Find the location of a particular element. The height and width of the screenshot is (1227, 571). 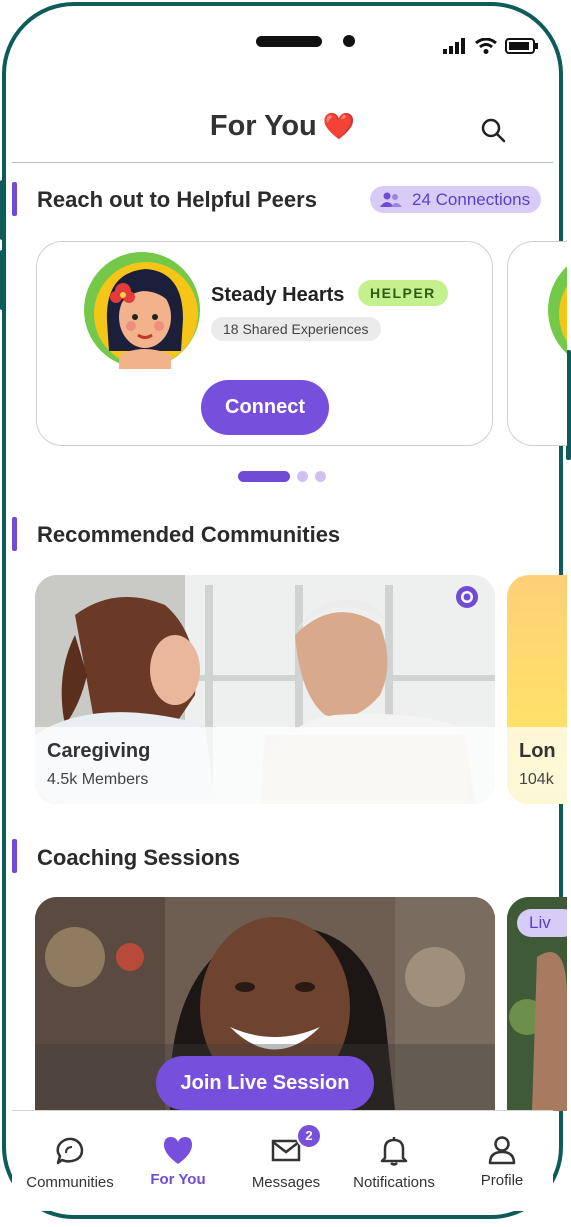

connections-label: 24 Connections is located at coordinates (471, 199).